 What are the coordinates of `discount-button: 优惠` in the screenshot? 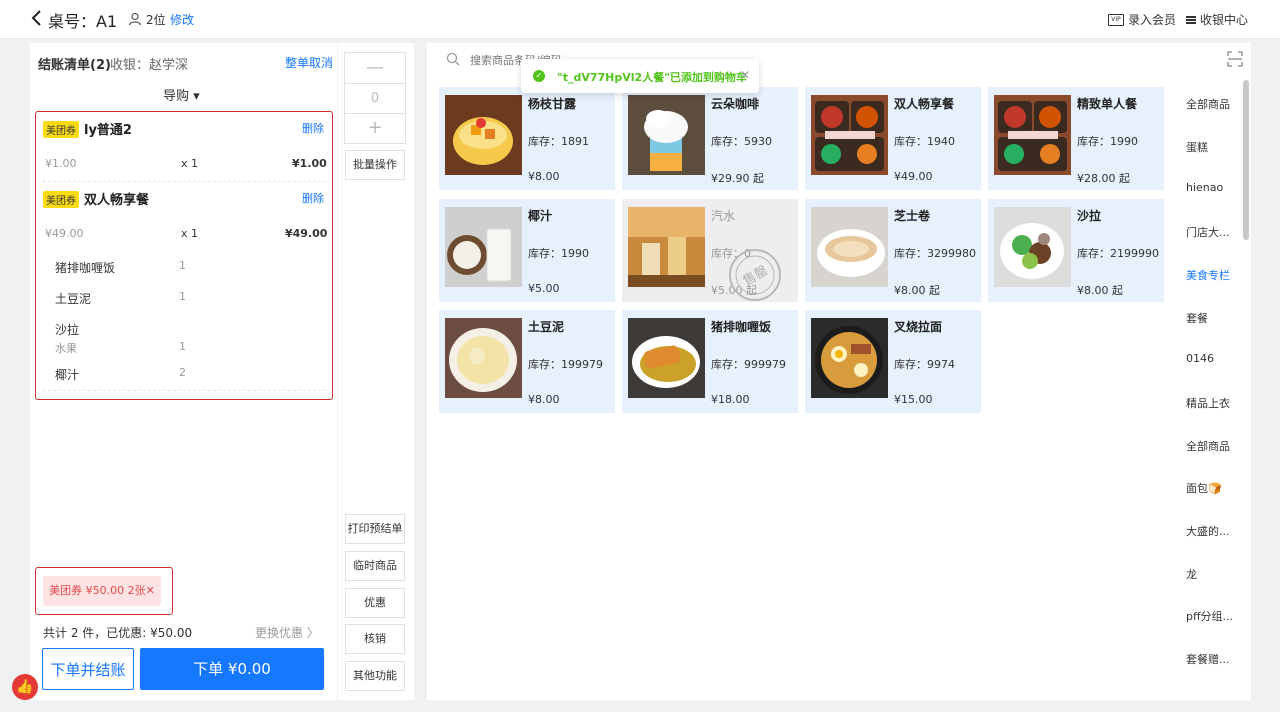 It's located at (375, 603).